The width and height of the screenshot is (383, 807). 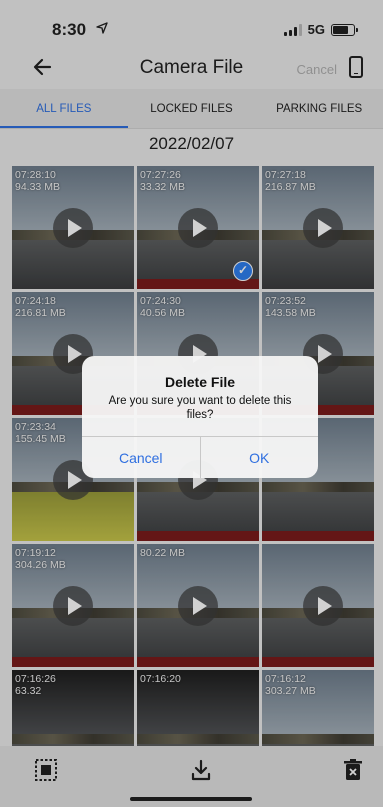 I want to click on dialog-ok-button: OK, so click(x=260, y=457).